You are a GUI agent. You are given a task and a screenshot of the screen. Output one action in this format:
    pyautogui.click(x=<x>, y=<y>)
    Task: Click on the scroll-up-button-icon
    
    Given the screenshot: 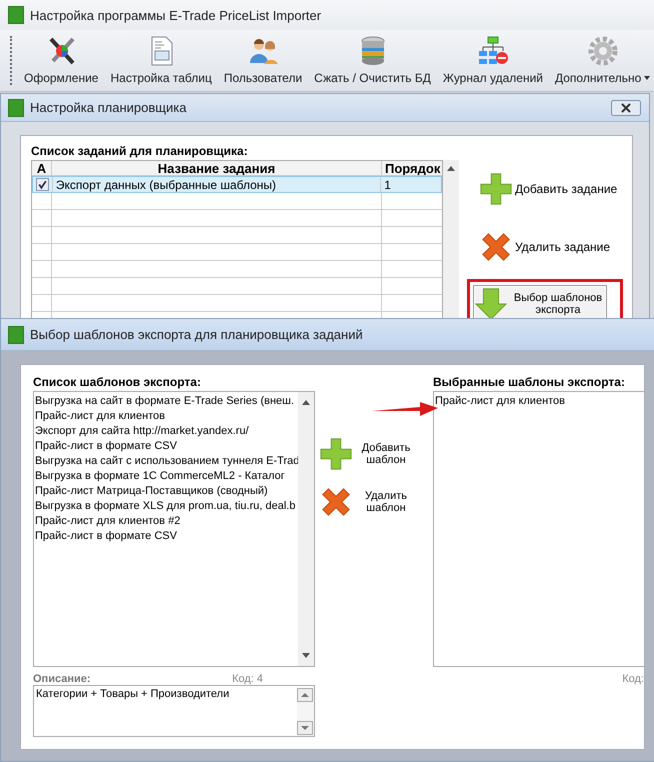 What is the action you would take?
    pyautogui.click(x=305, y=695)
    